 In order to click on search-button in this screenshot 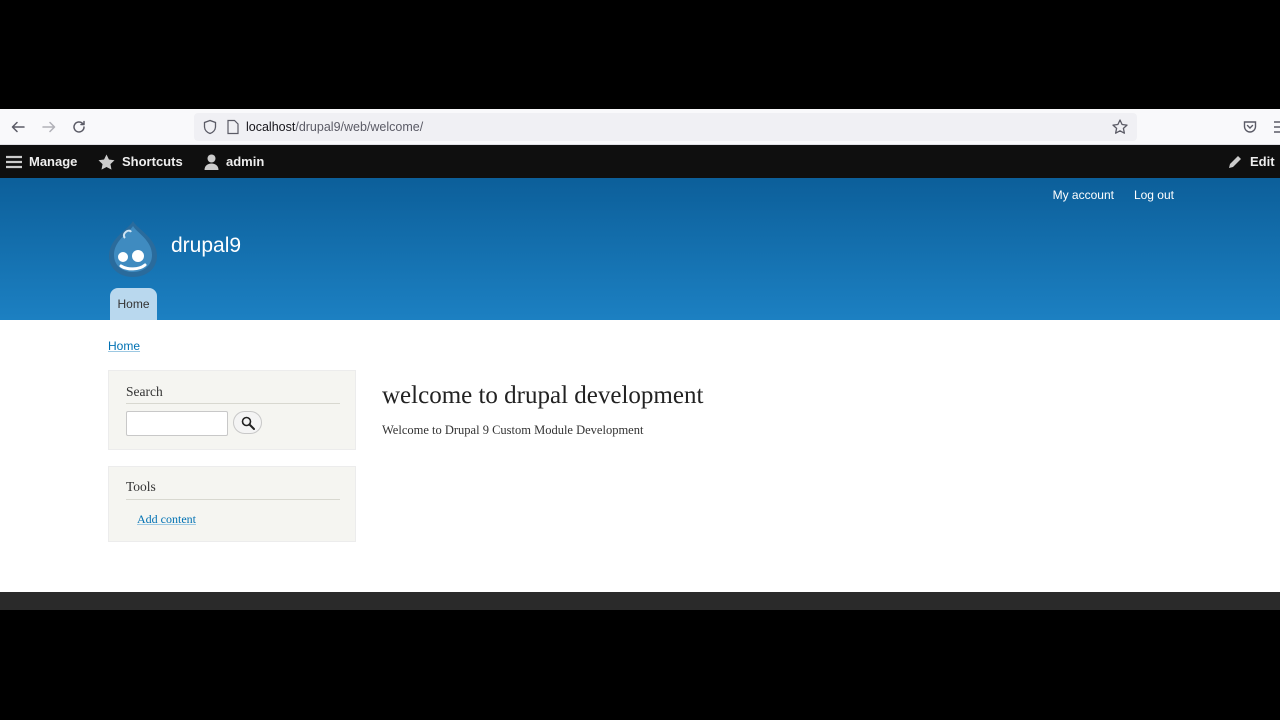, I will do `click(247, 422)`.